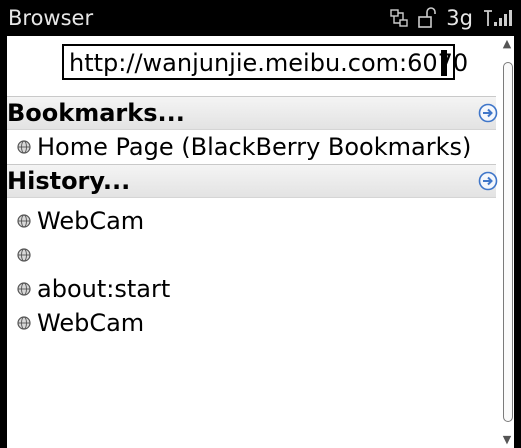  Describe the element at coordinates (268, 63) in the screenshot. I see `address-value: http://wanjunjie.meibu.com:6070` at that location.